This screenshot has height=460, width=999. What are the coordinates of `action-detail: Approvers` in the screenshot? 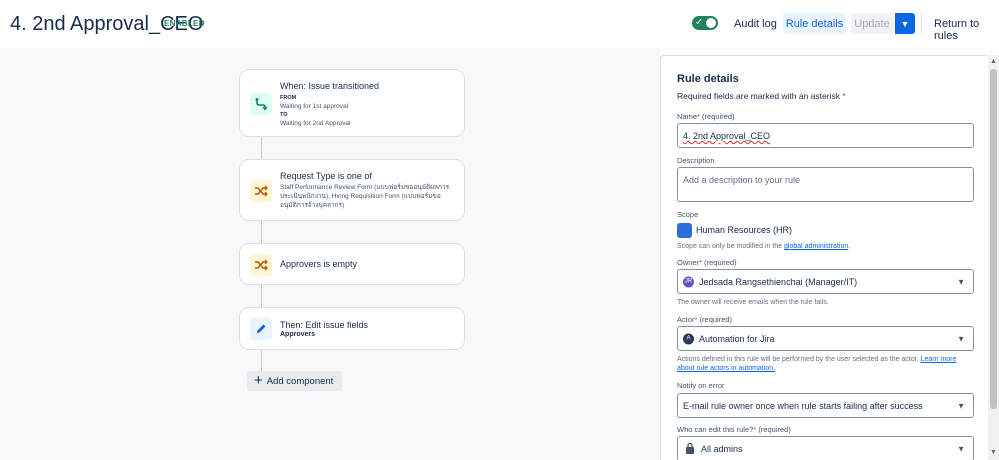 It's located at (298, 334).